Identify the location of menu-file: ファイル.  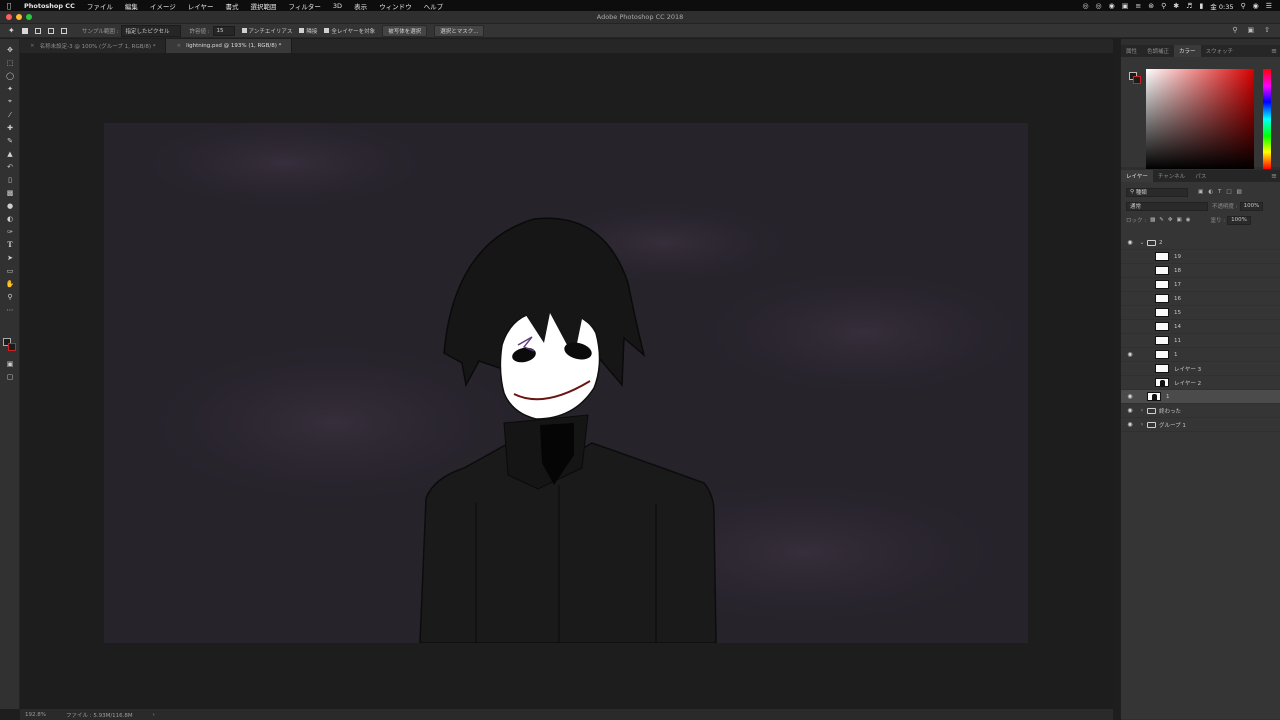
(100, 6).